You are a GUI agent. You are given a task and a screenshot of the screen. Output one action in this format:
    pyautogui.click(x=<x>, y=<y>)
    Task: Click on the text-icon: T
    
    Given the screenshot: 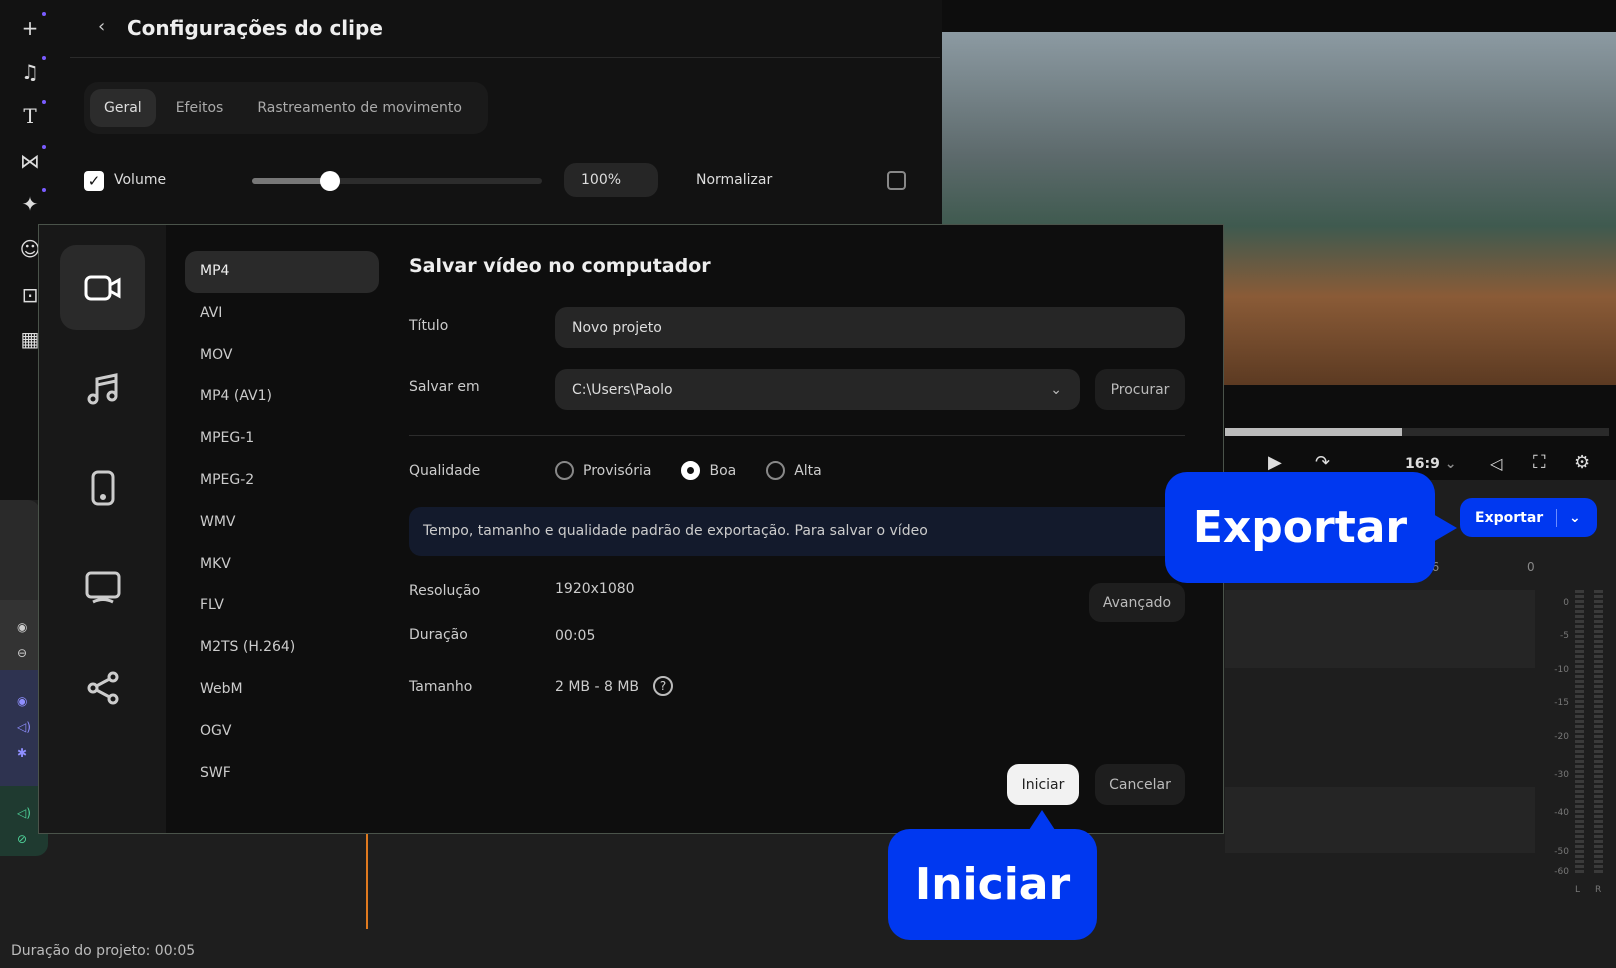 What is the action you would take?
    pyautogui.click(x=32, y=114)
    